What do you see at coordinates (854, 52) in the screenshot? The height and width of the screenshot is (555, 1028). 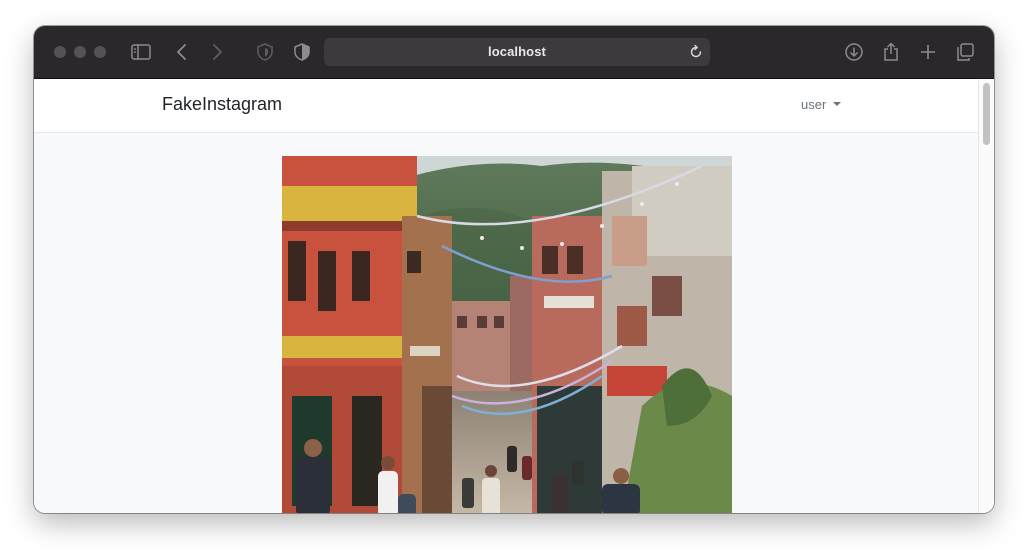 I see `download-icon` at bounding box center [854, 52].